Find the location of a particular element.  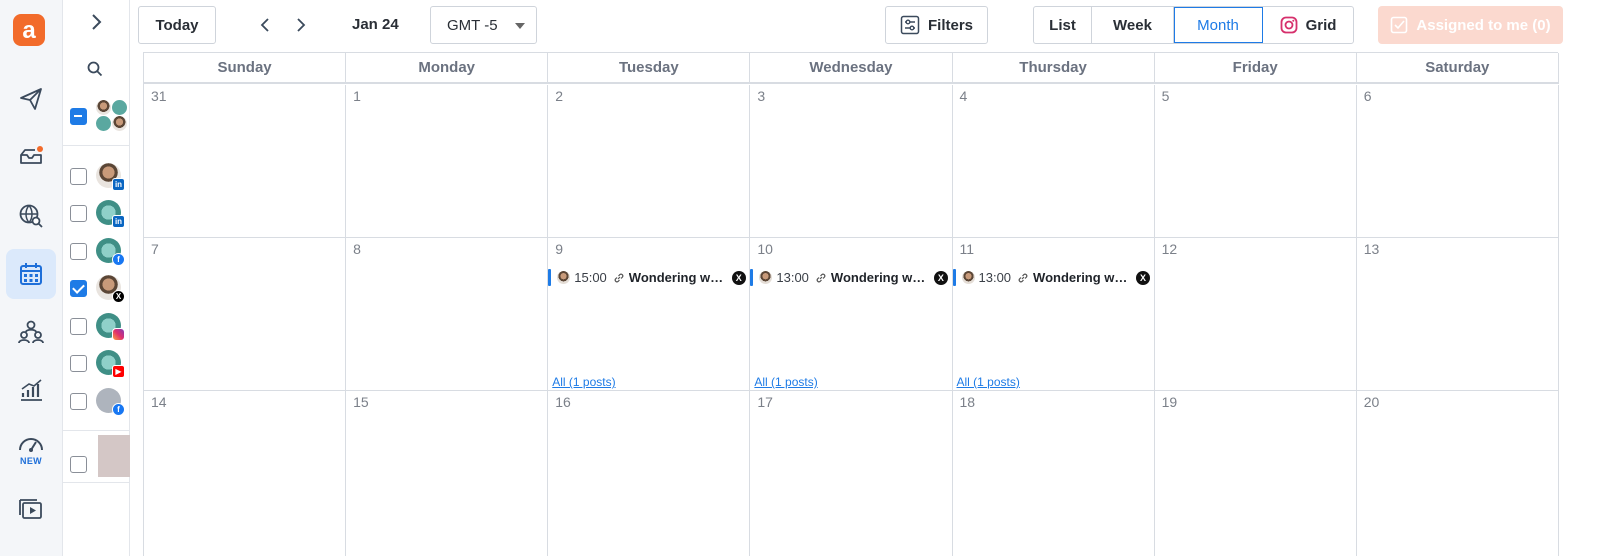

media-library-icon is located at coordinates (30, 509).